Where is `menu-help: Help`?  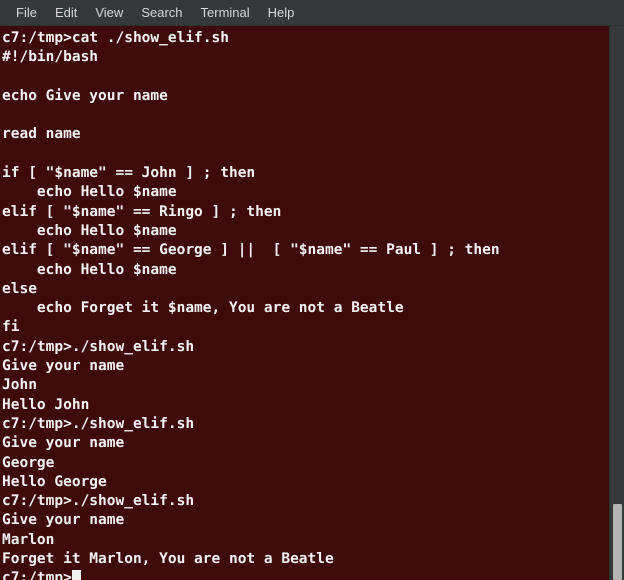
menu-help: Help is located at coordinates (281, 13).